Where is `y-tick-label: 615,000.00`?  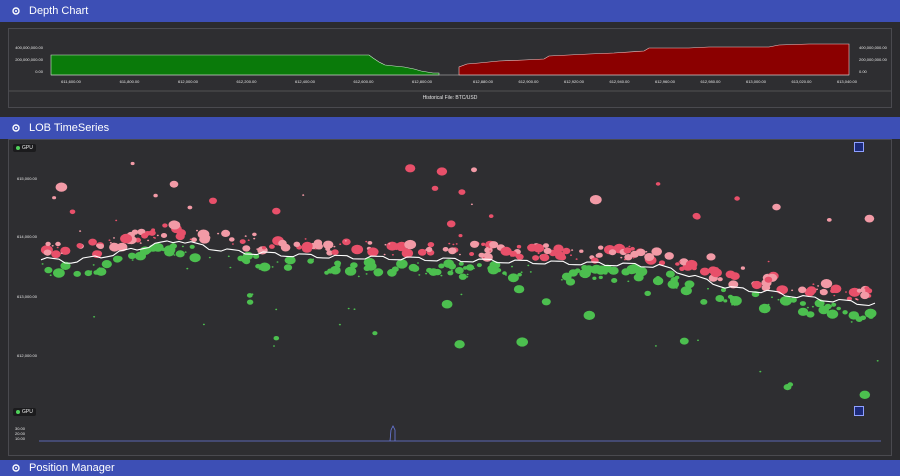 y-tick-label: 615,000.00 is located at coordinates (27, 178).